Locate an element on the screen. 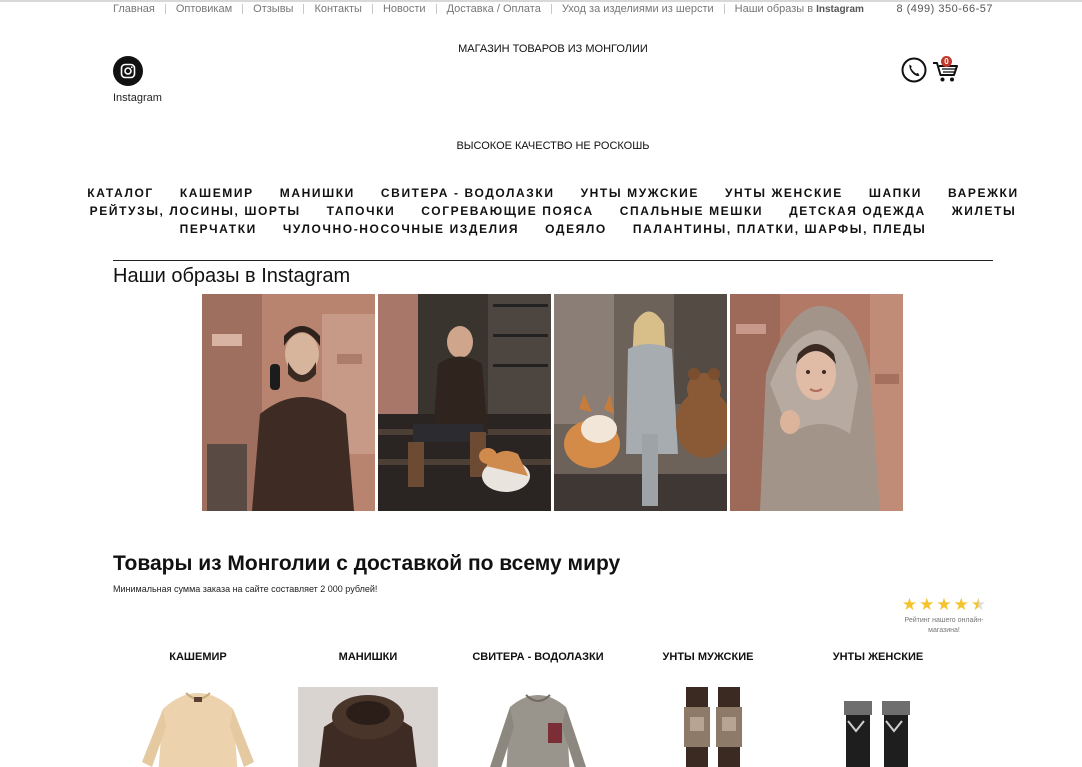 This screenshot has width=1082, height=767. menu-leggings: РЕЙТУЗЫ, ЛОСИНЫ, ШОРТЫ is located at coordinates (195, 211).